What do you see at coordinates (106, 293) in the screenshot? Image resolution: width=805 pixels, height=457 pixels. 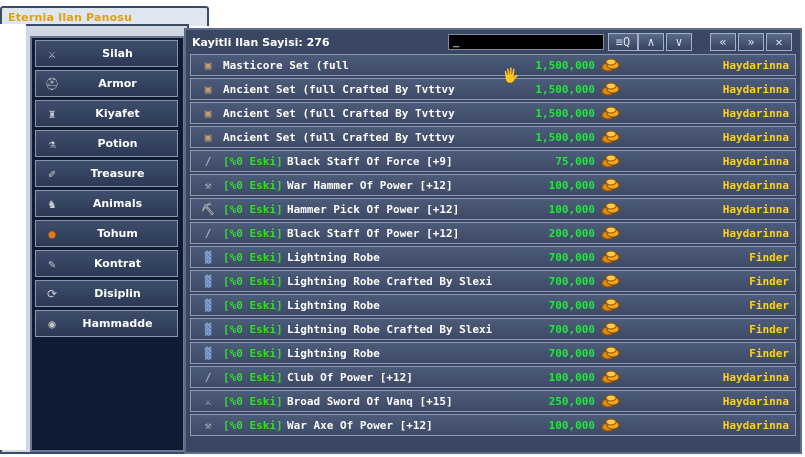 I see `sidebar-item-disiplin: ⟳ Disiplin` at bounding box center [106, 293].